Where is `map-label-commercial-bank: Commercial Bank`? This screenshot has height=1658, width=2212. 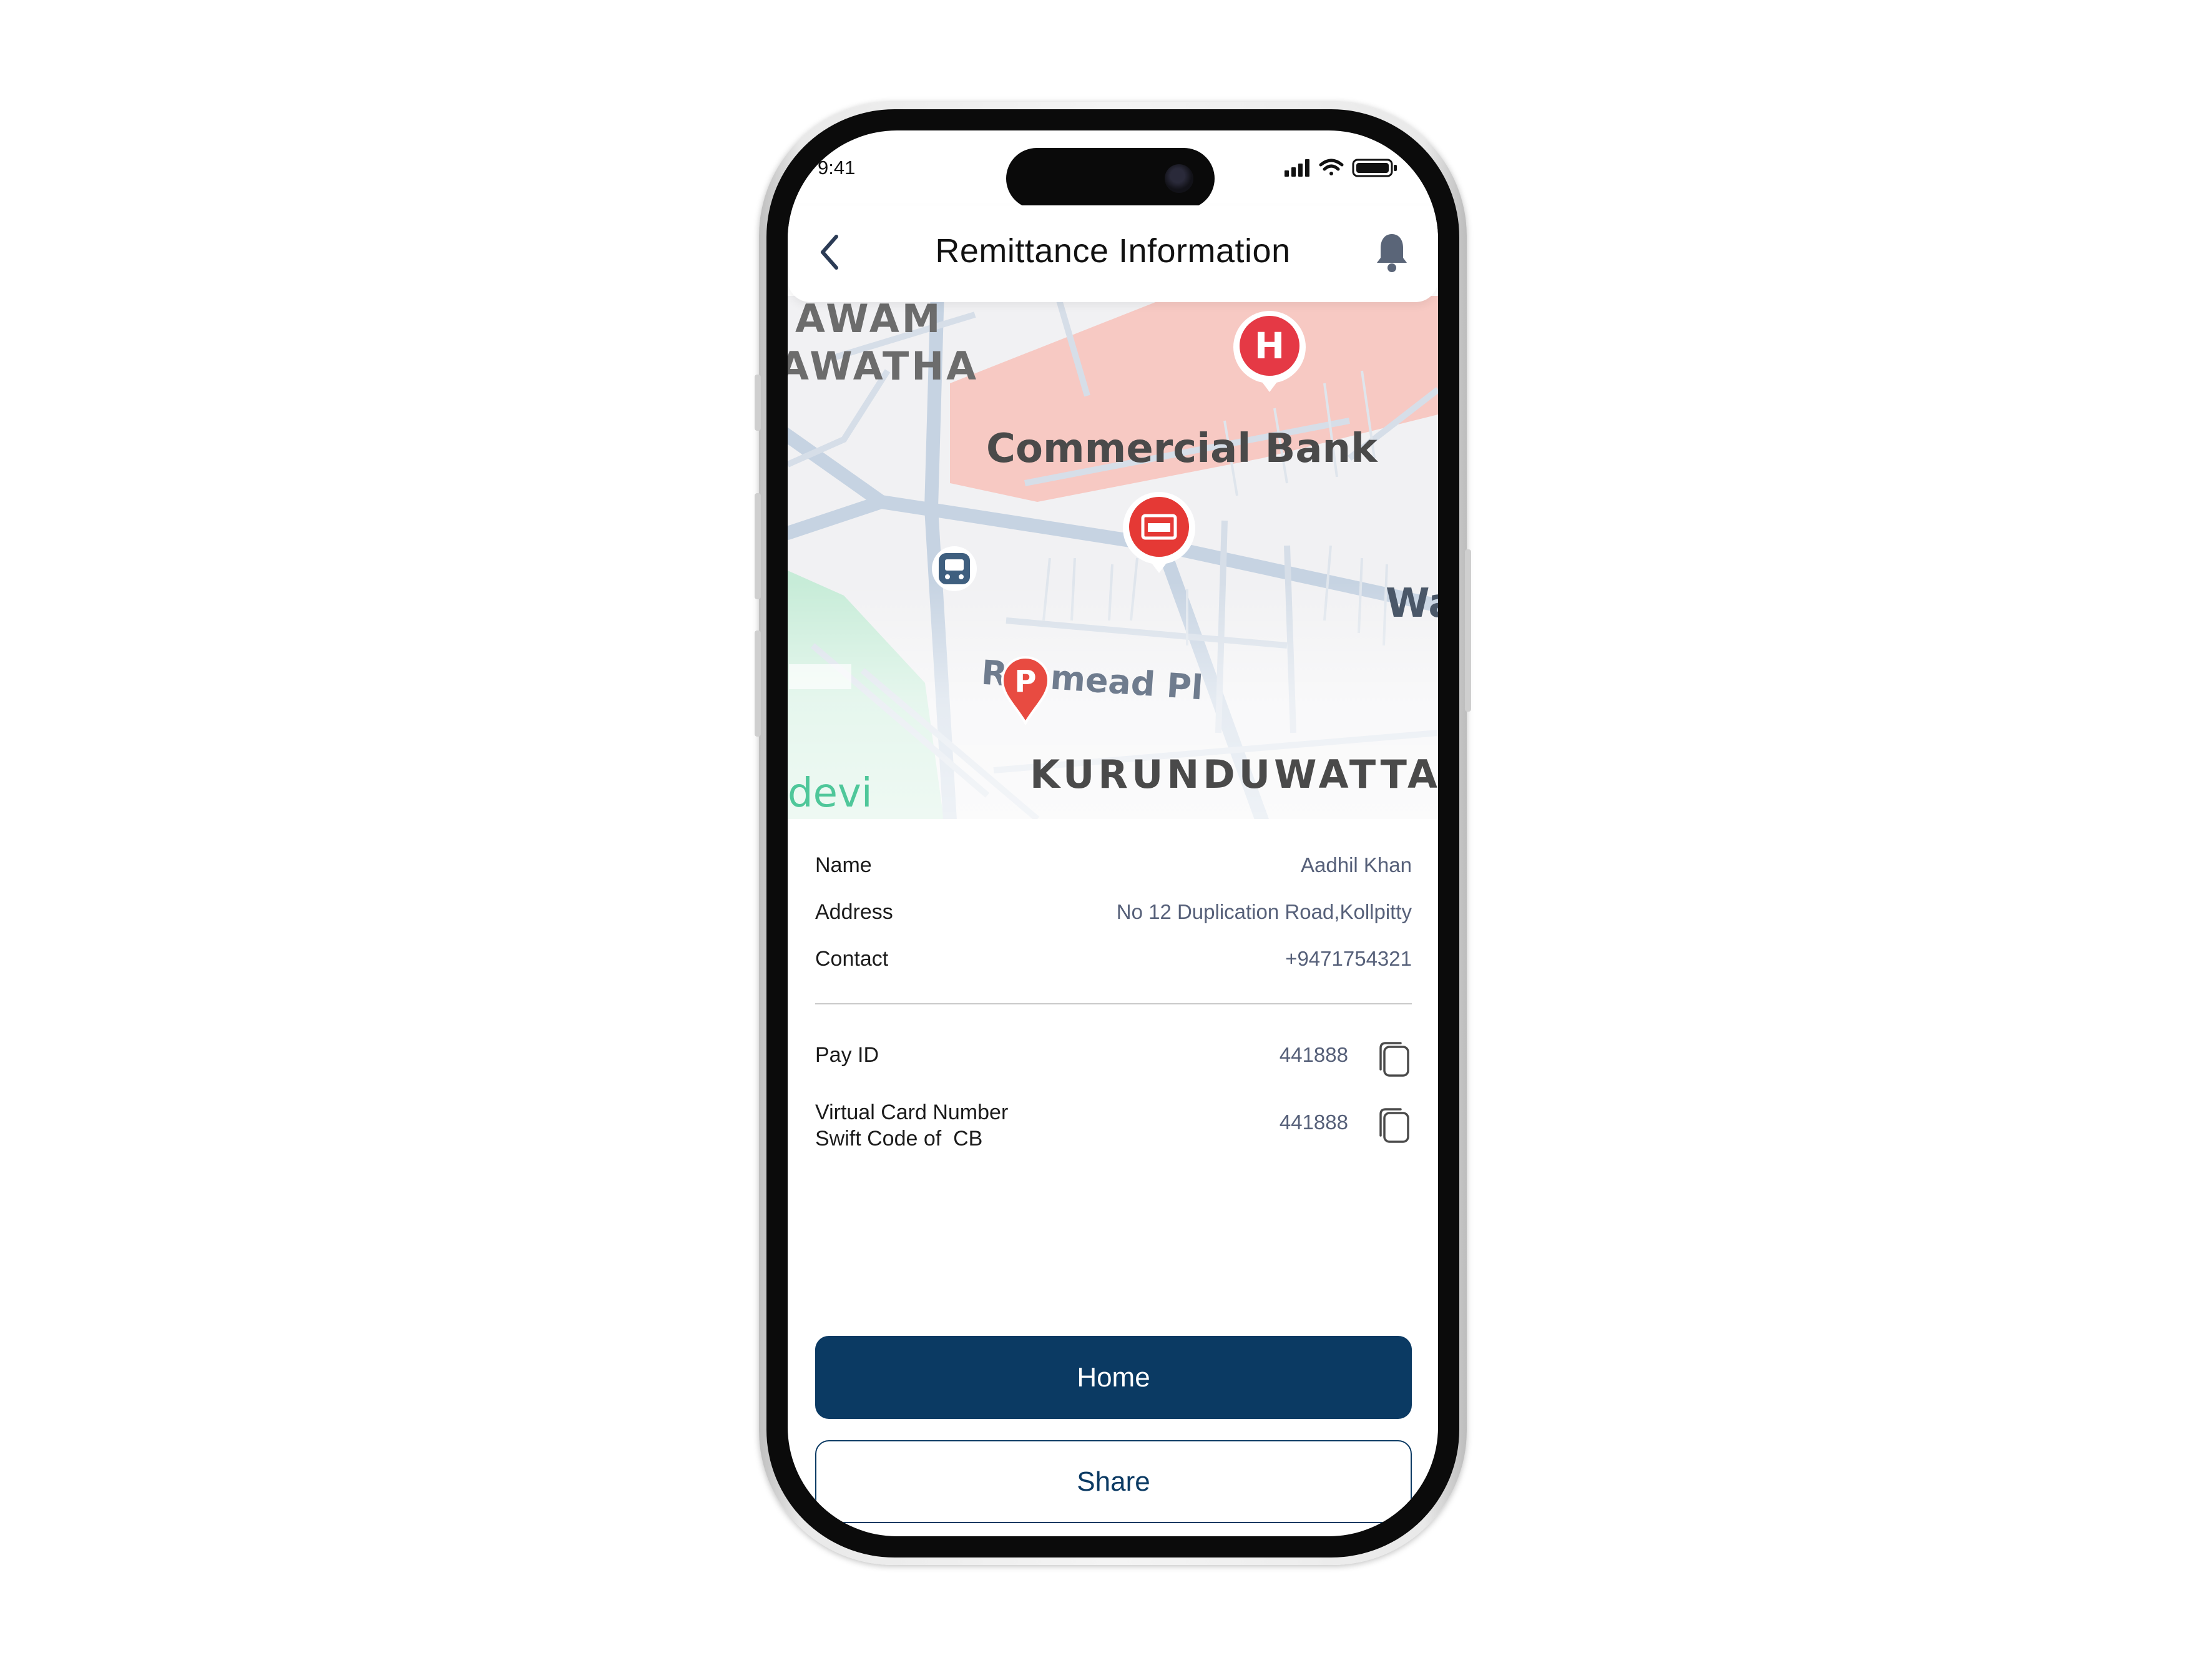
map-label-commercial-bank: Commercial Bank is located at coordinates (1182, 449).